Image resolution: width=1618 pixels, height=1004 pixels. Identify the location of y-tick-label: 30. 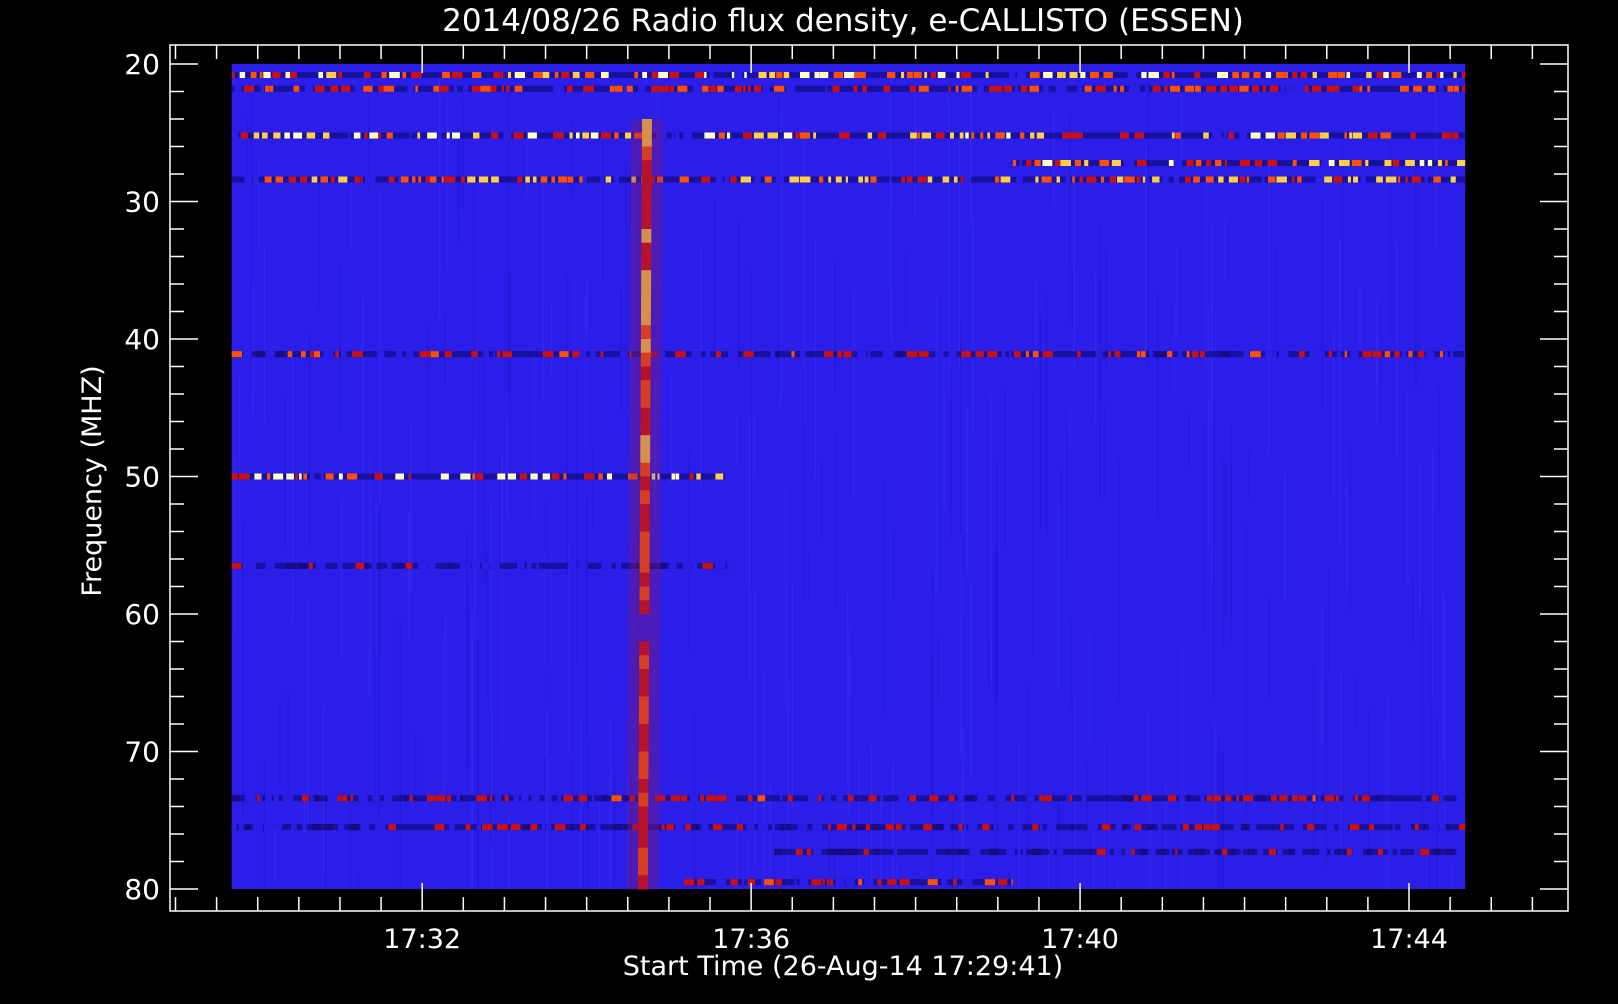
(142, 202).